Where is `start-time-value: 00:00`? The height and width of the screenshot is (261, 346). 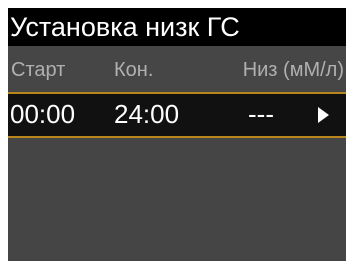 start-time-value: 00:00 is located at coordinates (43, 114).